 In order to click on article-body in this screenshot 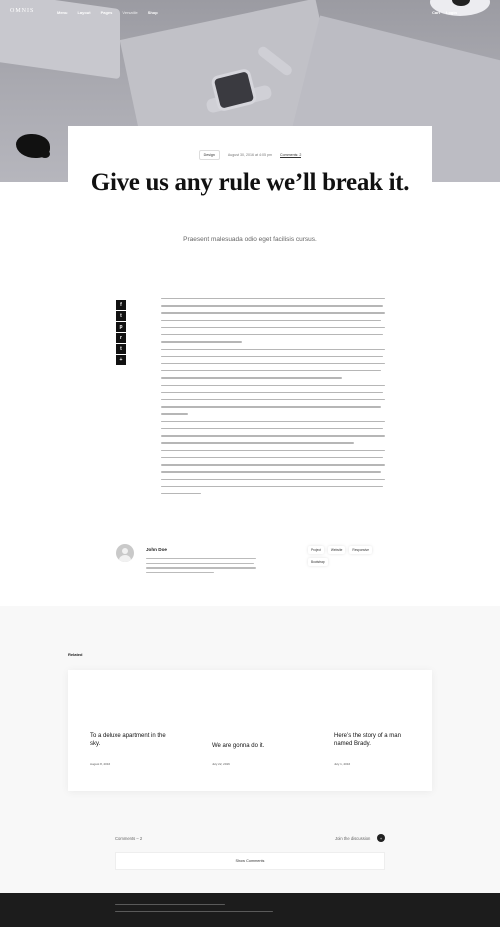, I will do `click(273, 399)`.